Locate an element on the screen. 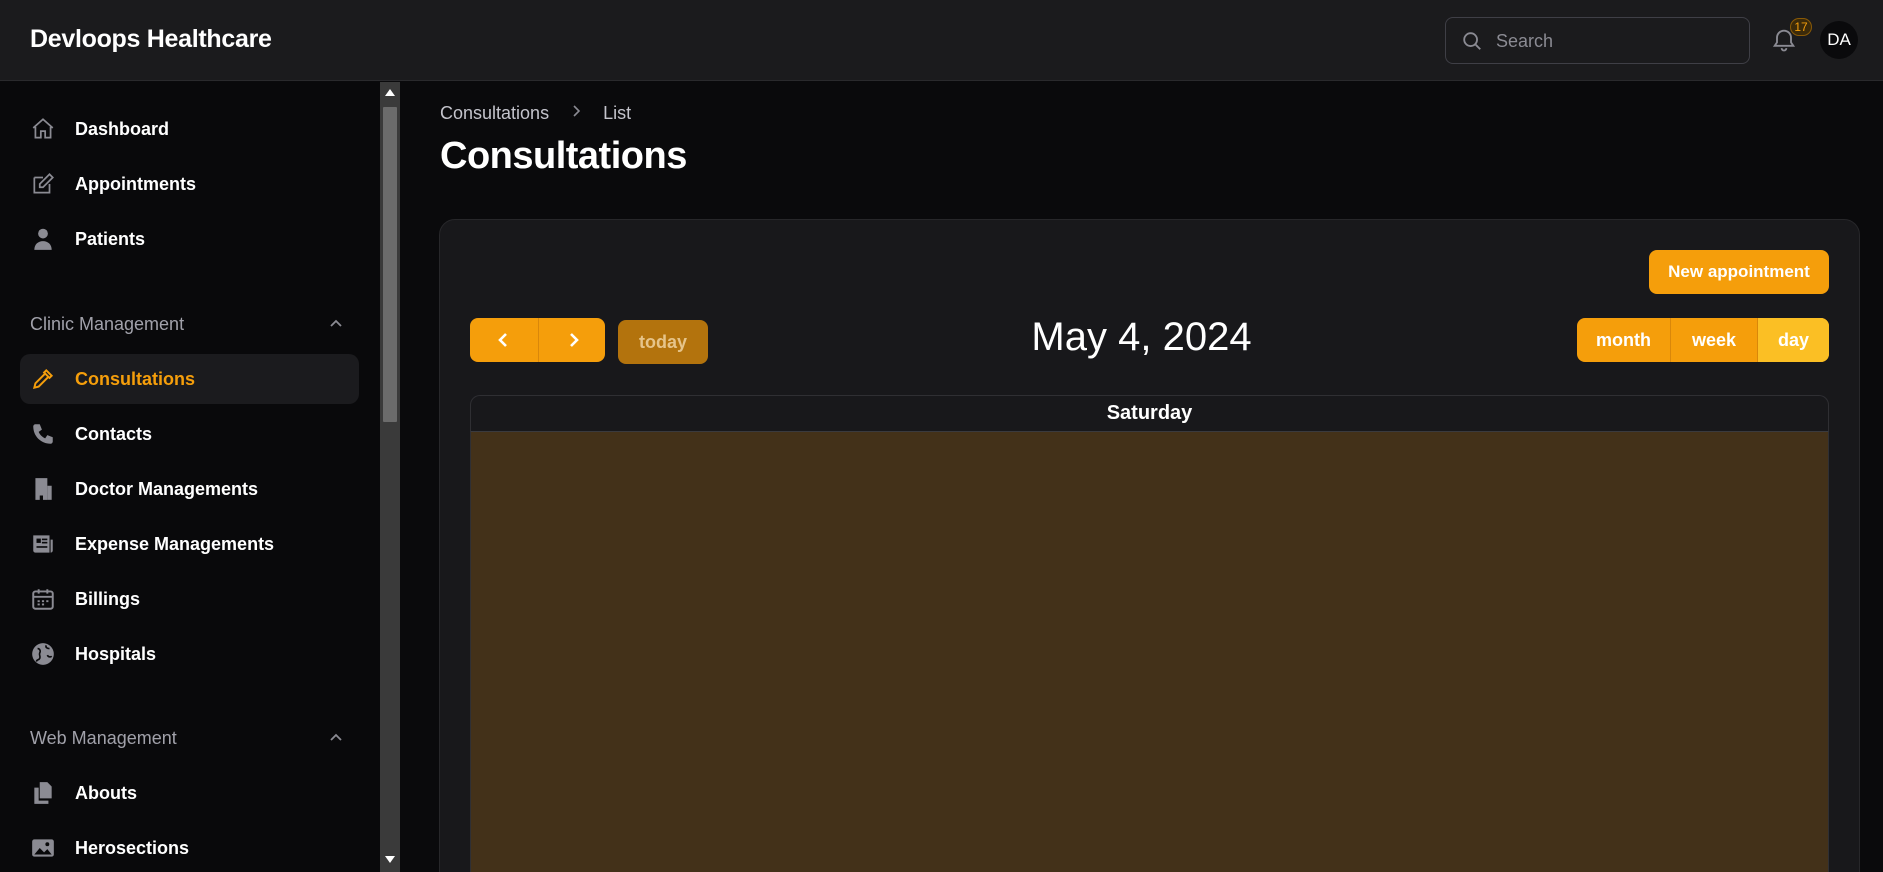 This screenshot has height=872, width=1883. sidebar-item-dashboard: Dashboard is located at coordinates (189, 129).